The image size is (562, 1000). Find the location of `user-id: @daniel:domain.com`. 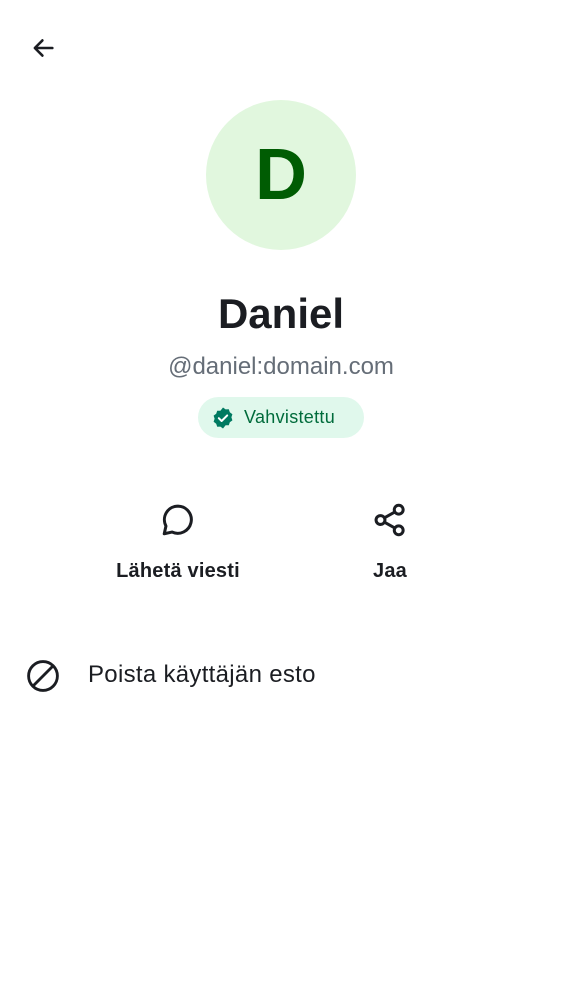

user-id: @daniel:domain.com is located at coordinates (281, 366).